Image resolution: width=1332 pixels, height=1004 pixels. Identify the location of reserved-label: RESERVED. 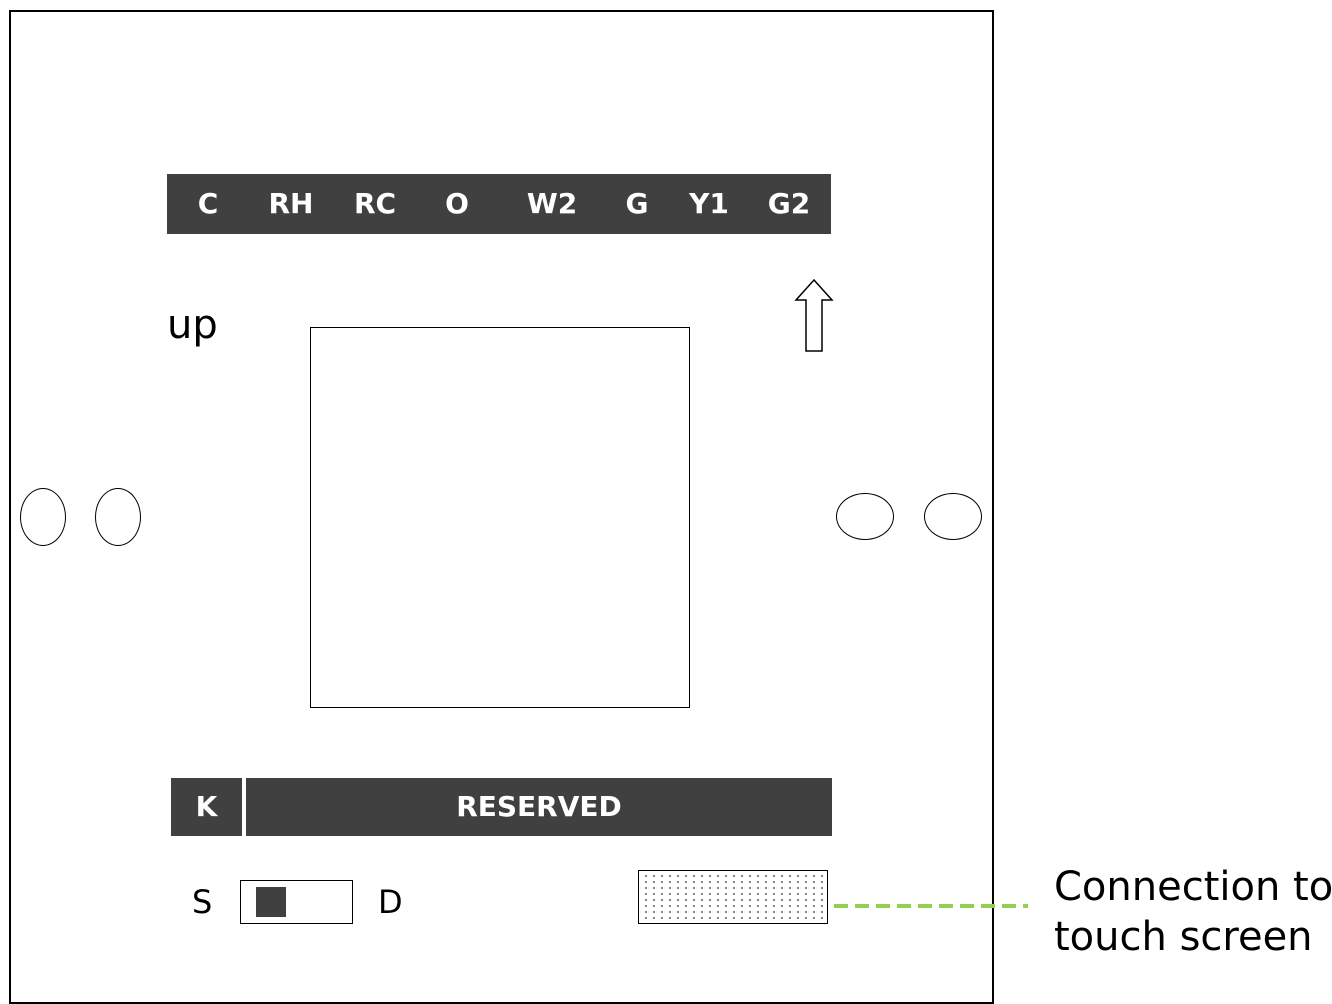
(539, 806).